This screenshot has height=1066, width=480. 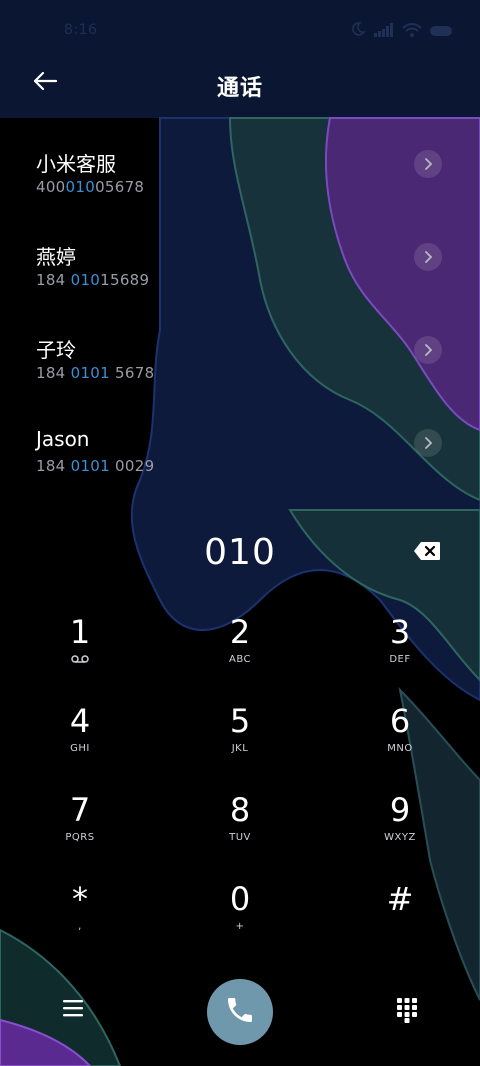 What do you see at coordinates (400, 899) in the screenshot?
I see `key-digit: #` at bounding box center [400, 899].